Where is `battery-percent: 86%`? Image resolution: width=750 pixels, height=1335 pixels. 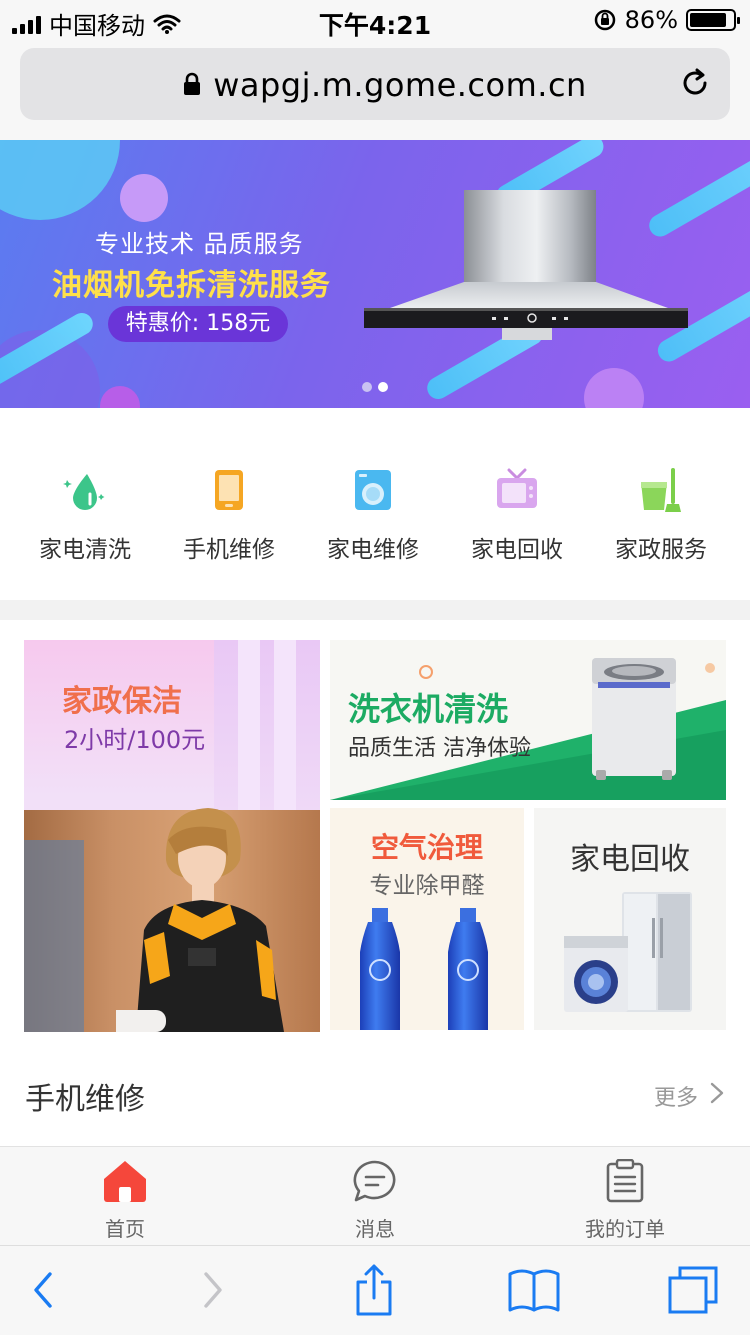
battery-percent: 86% is located at coordinates (651, 20).